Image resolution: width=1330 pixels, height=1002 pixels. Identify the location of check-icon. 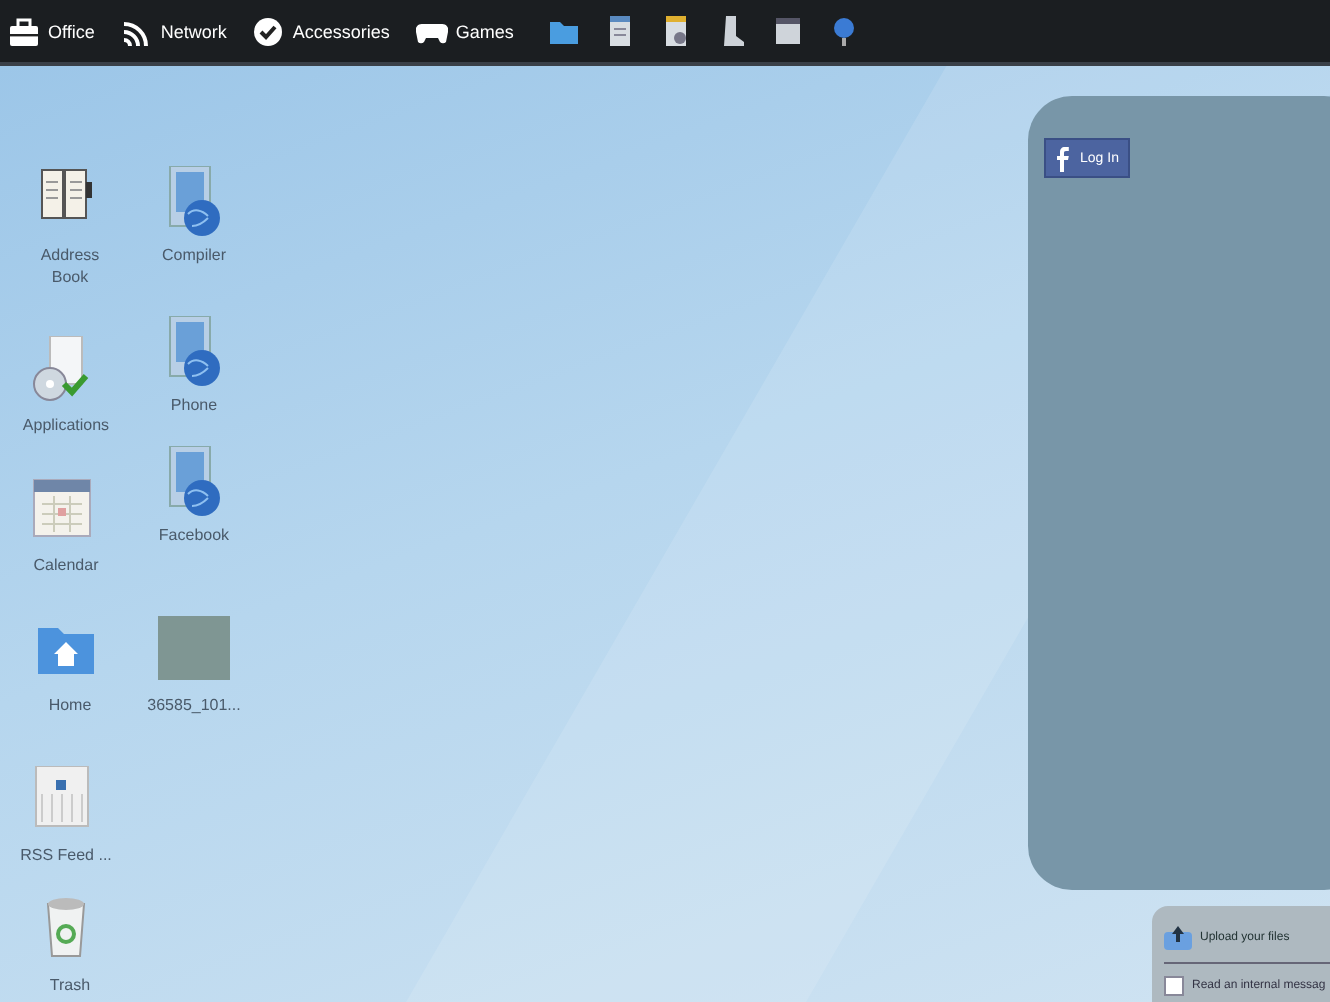
(268, 31).